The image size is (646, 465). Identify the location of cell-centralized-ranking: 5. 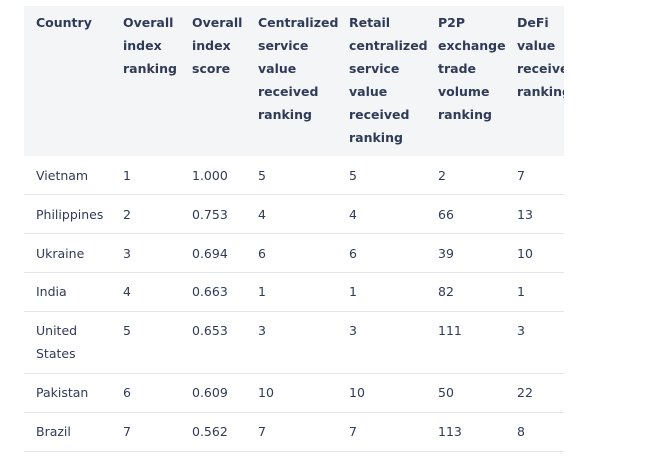
(262, 175).